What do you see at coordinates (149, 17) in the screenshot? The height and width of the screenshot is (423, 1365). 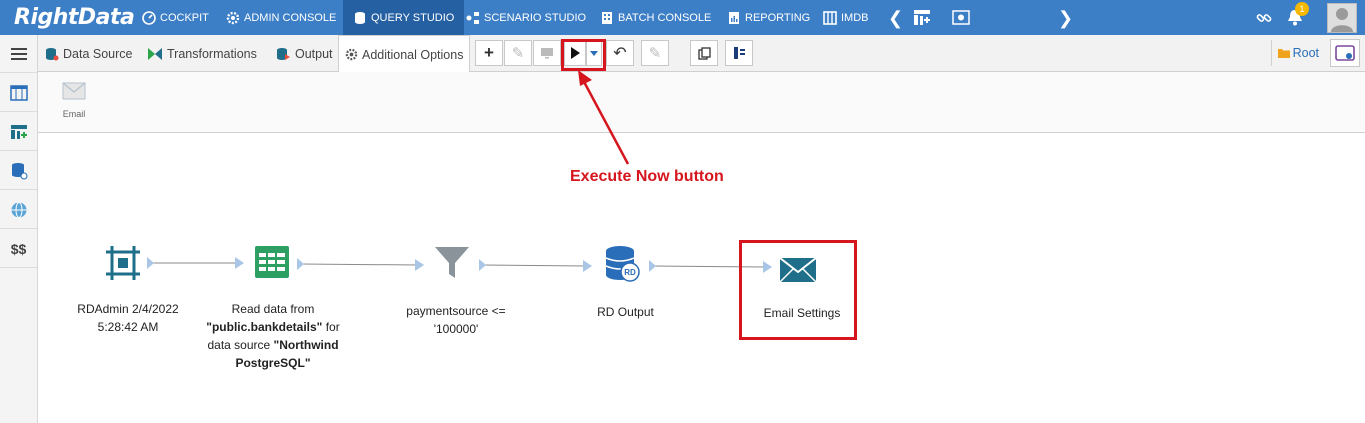 I see `gauge-icon` at bounding box center [149, 17].